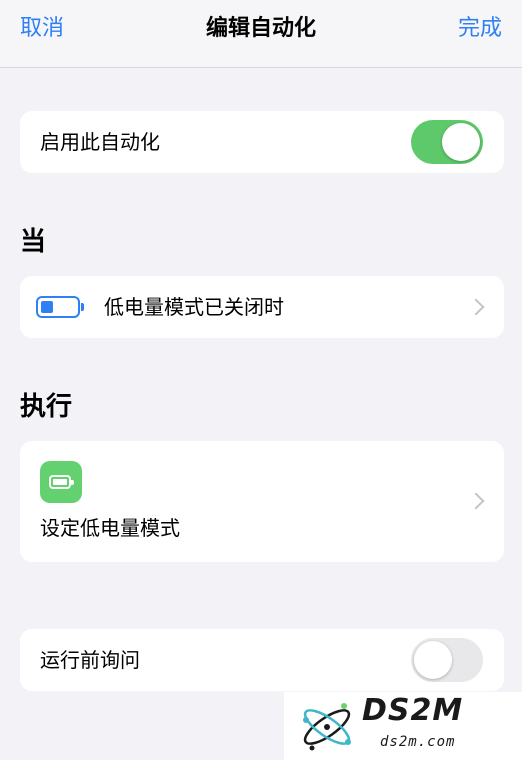 Image resolution: width=522 pixels, height=760 pixels. What do you see at coordinates (60, 307) in the screenshot?
I see `low-battery-icon` at bounding box center [60, 307].